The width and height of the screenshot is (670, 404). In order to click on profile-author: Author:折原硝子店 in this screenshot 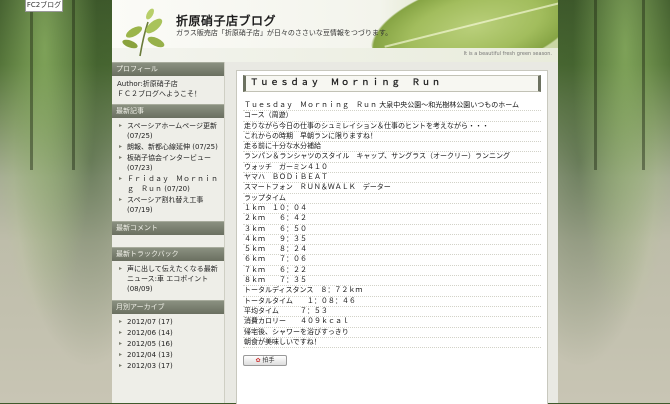, I will do `click(147, 84)`.